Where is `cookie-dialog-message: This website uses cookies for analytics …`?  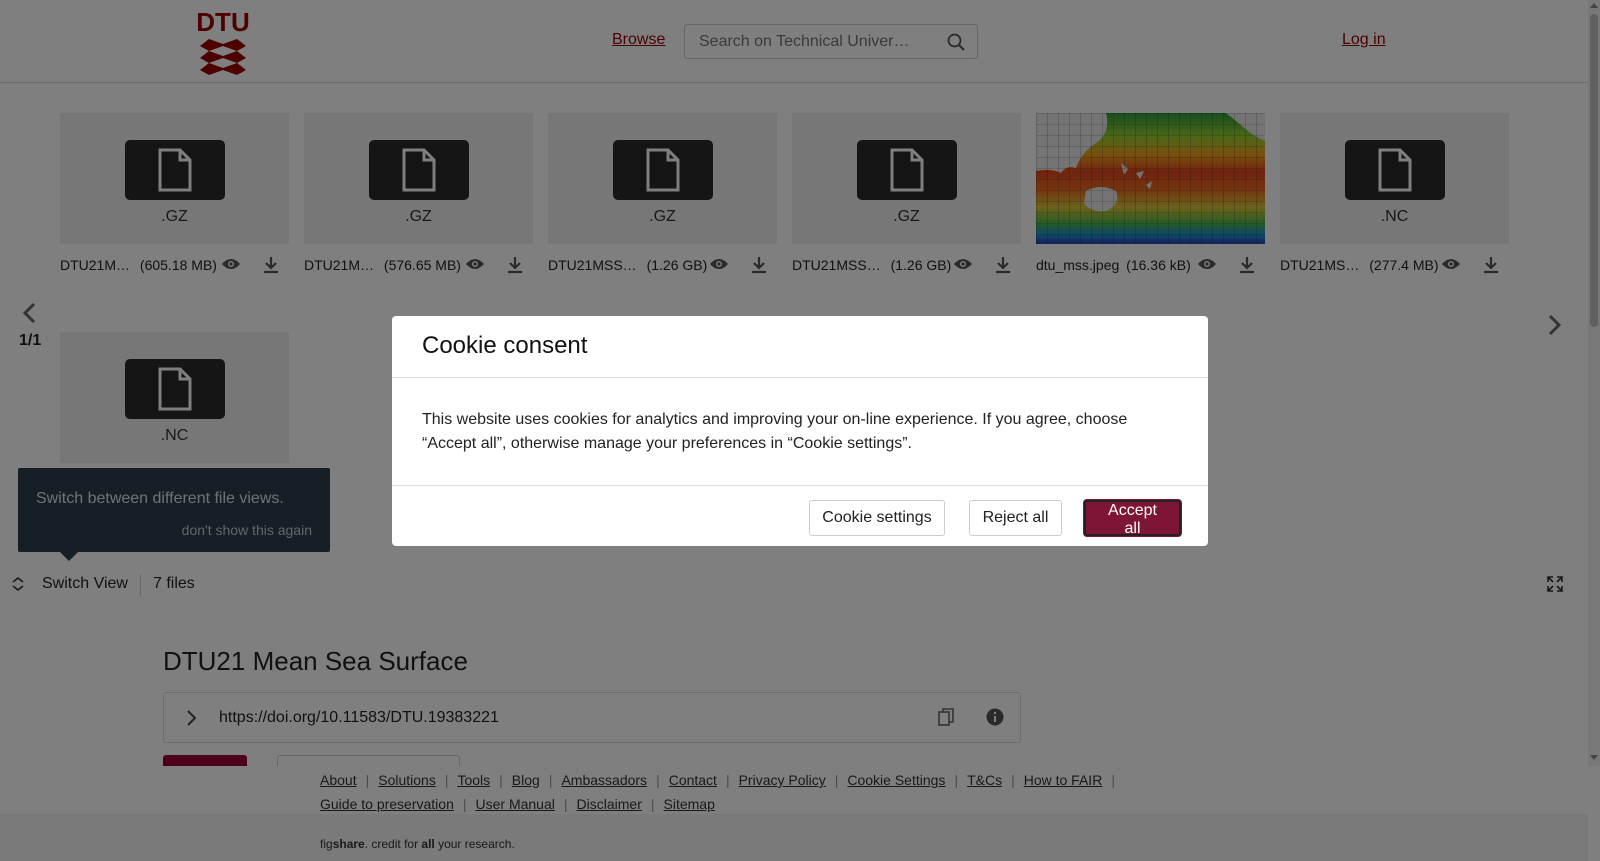 cookie-dialog-message: This website uses cookies for analytics … is located at coordinates (775, 431).